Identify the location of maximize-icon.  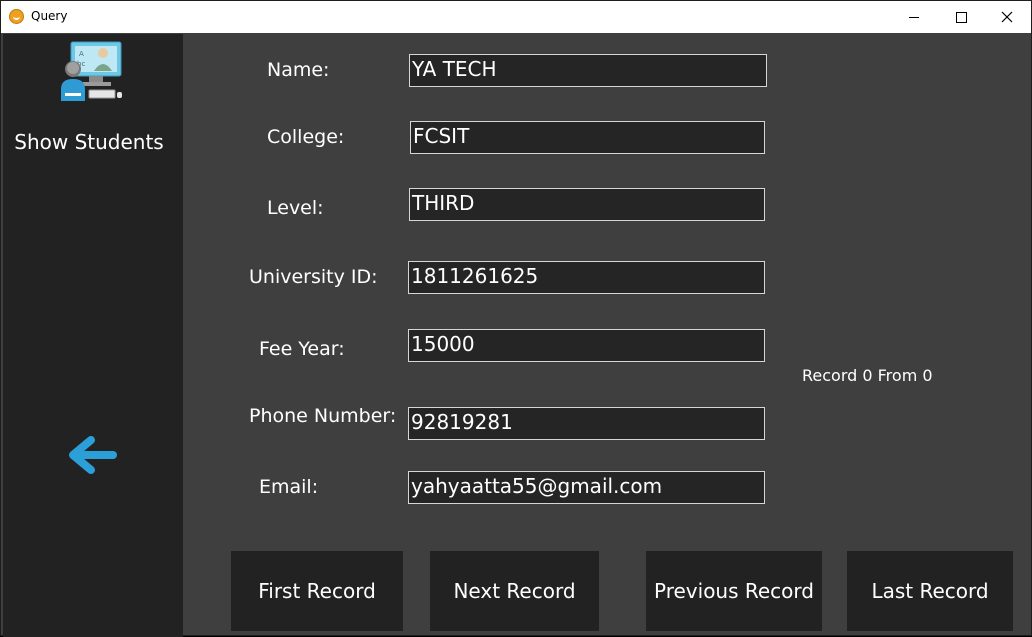
(961, 17).